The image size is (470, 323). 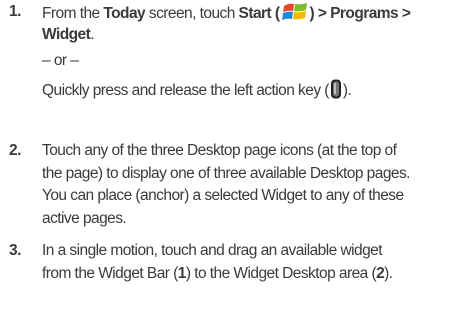 I want to click on step-number: 2., so click(x=15, y=150).